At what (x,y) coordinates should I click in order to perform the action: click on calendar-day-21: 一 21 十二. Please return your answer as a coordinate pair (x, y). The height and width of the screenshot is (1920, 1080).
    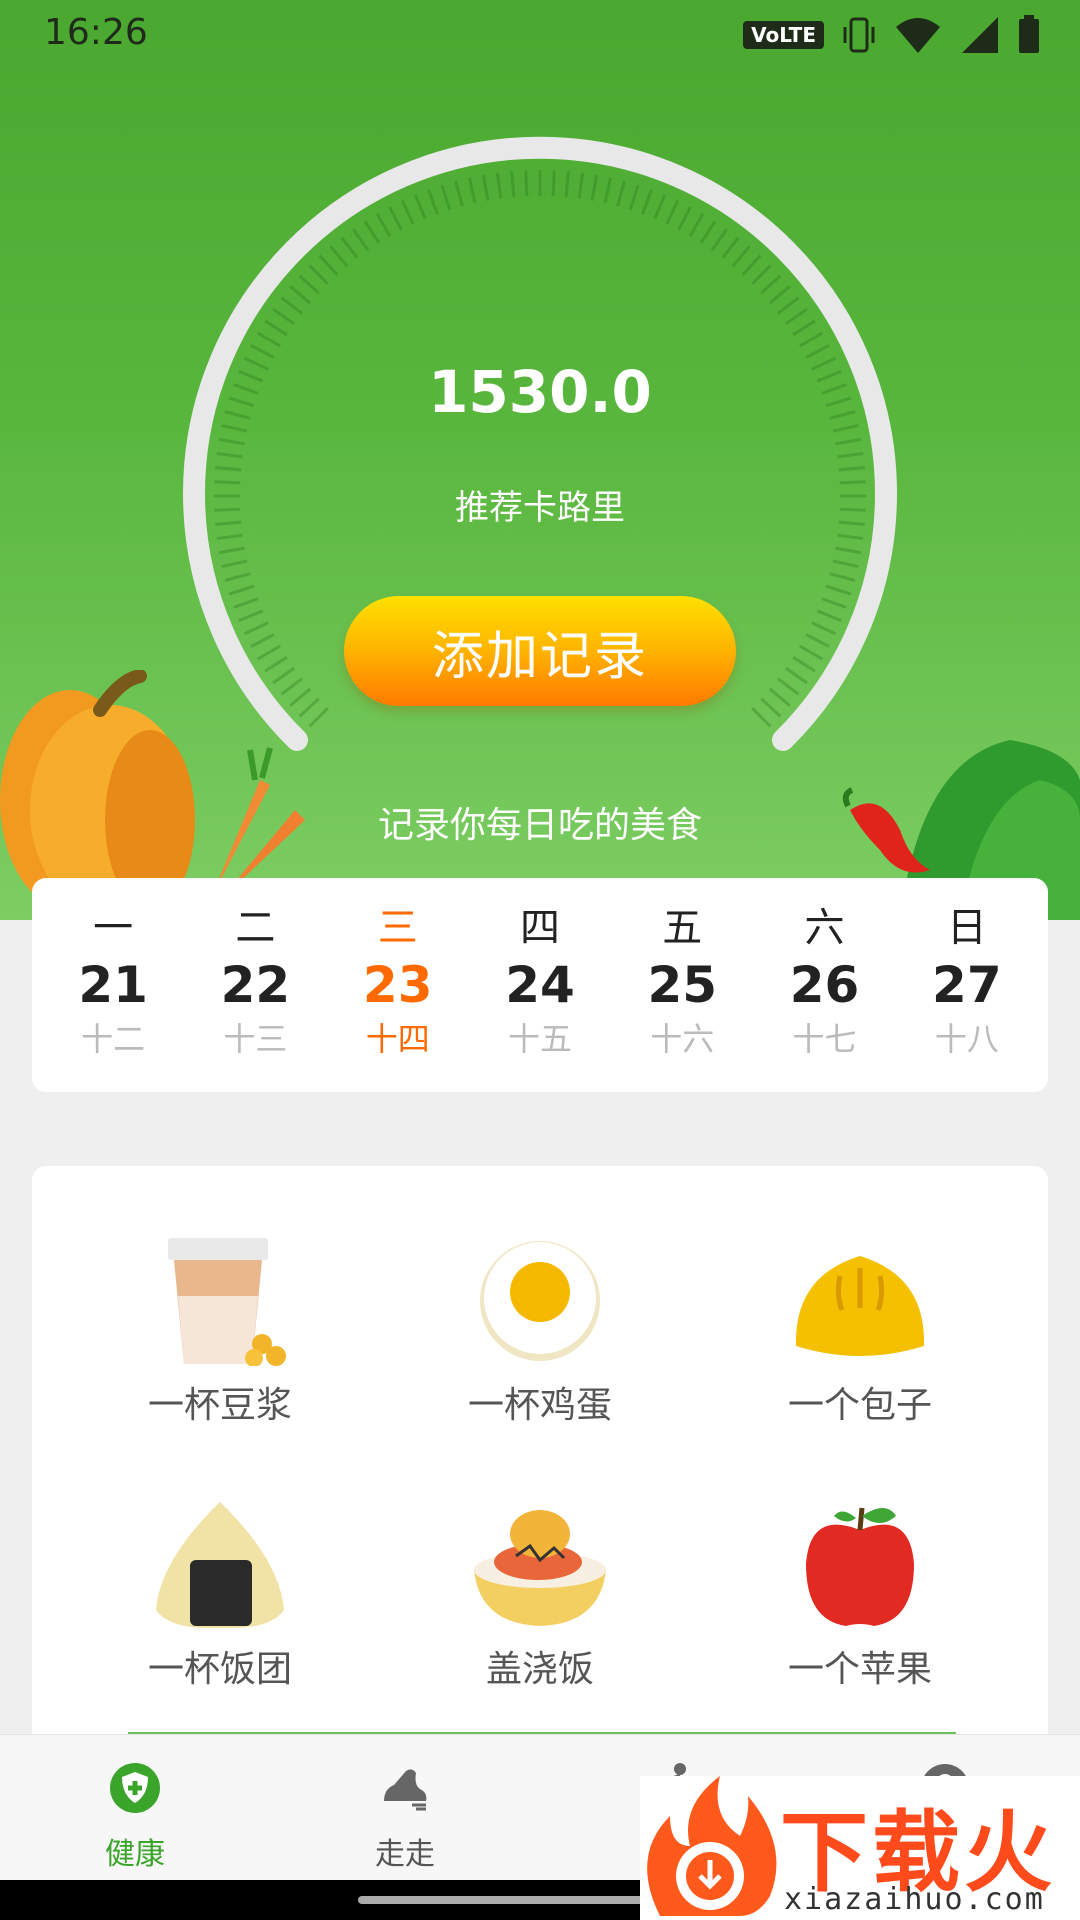
    Looking at the image, I should click on (113, 985).